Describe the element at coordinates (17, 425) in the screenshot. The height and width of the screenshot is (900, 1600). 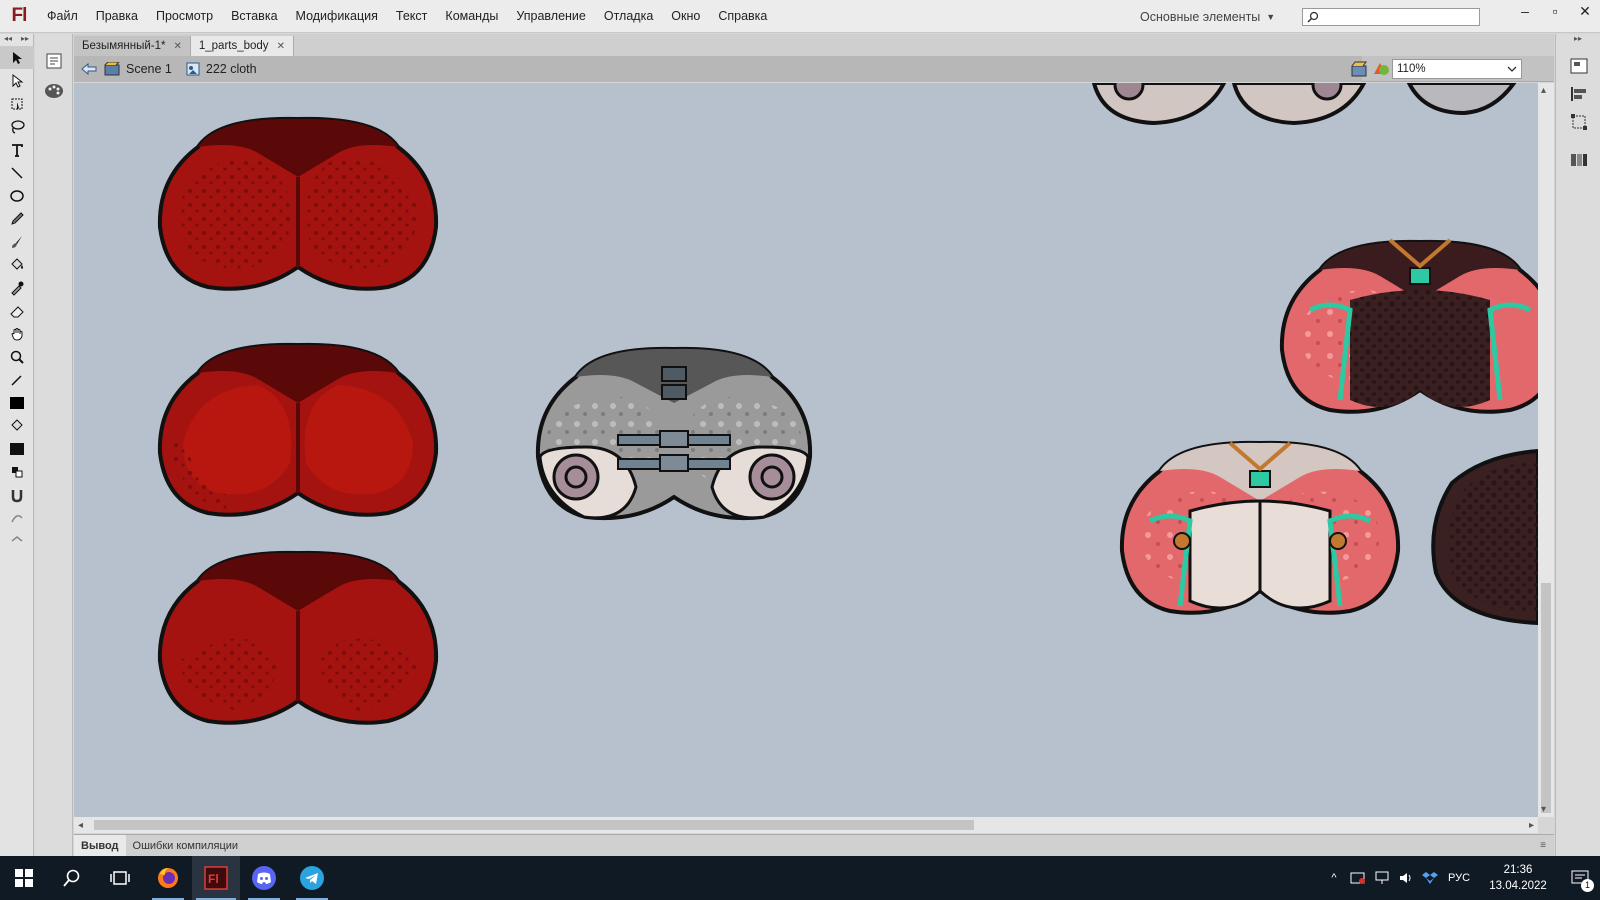
I see `fill-color` at that location.